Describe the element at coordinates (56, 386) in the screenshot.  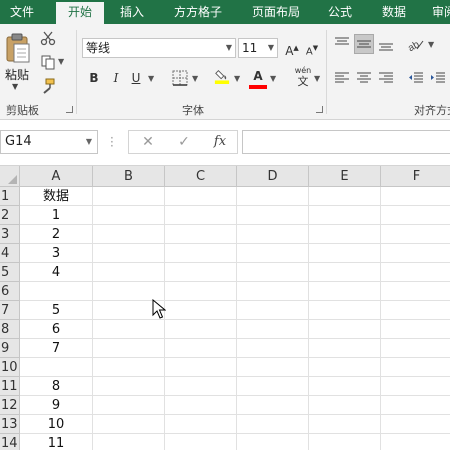
I see `cell-a11: 8` at that location.